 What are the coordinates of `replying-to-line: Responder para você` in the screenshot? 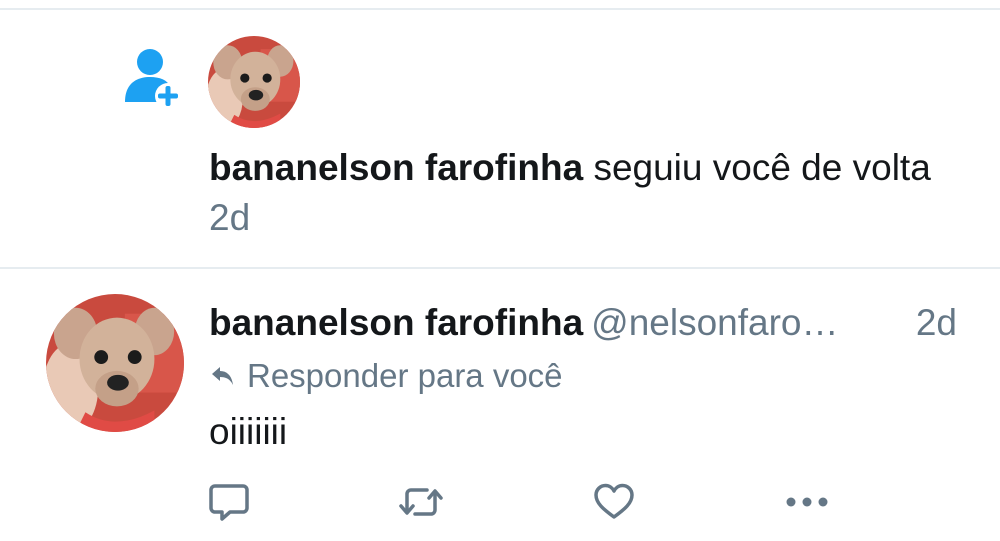 It's located at (386, 376).